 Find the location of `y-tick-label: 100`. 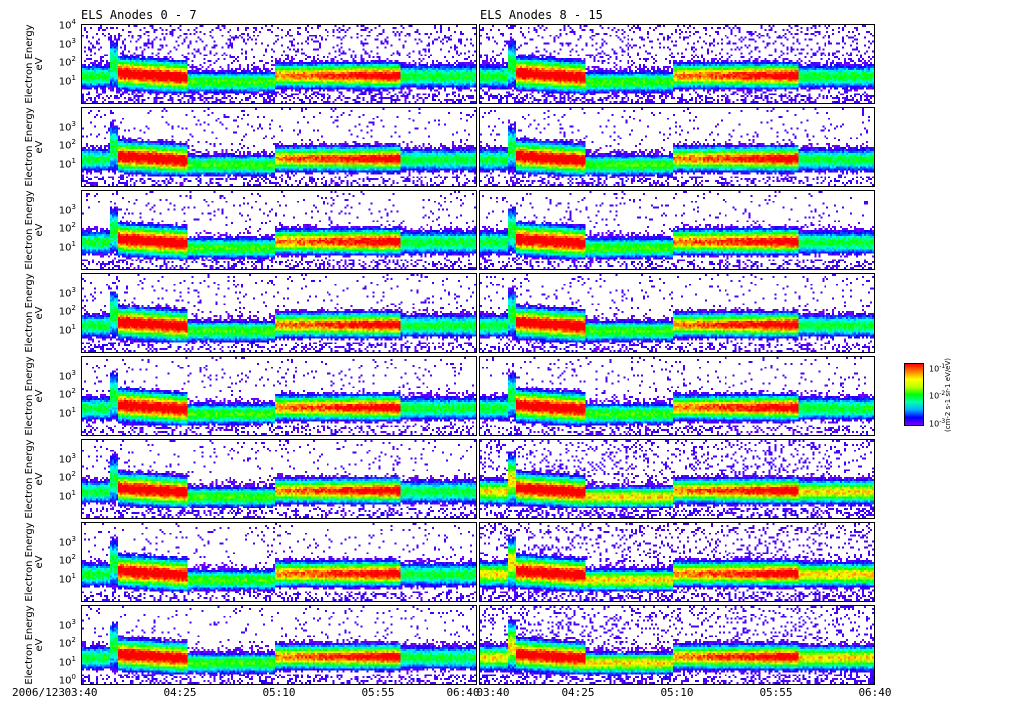

y-tick-label: 100 is located at coordinates (67, 680).